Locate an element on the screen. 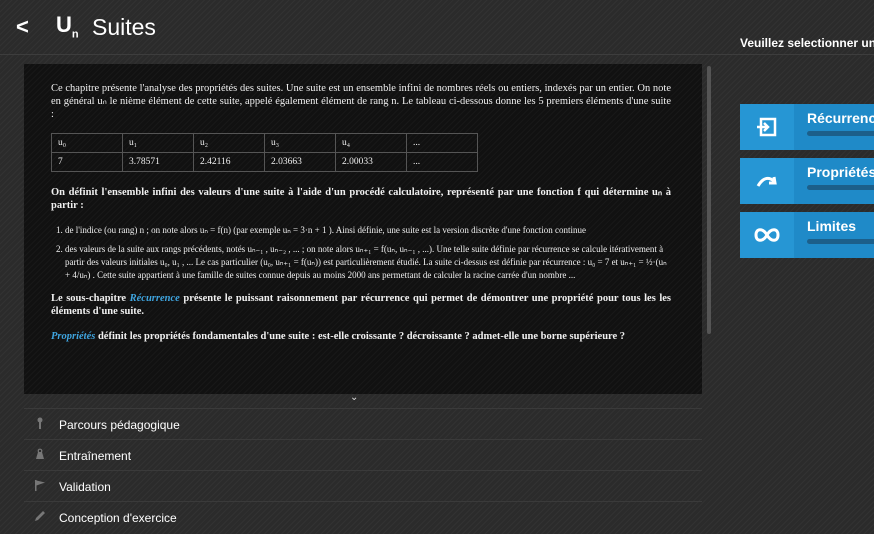  table-cell: 2.00033 is located at coordinates (371, 162).